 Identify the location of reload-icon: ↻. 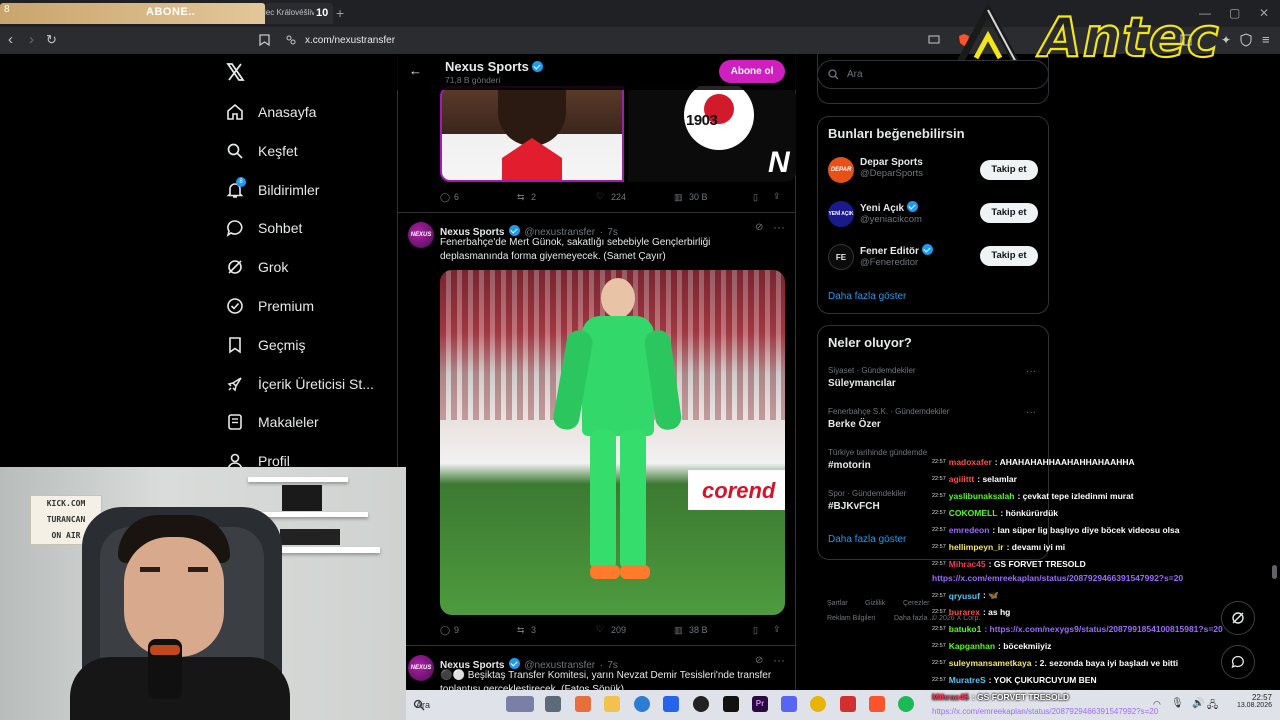
(51, 40).